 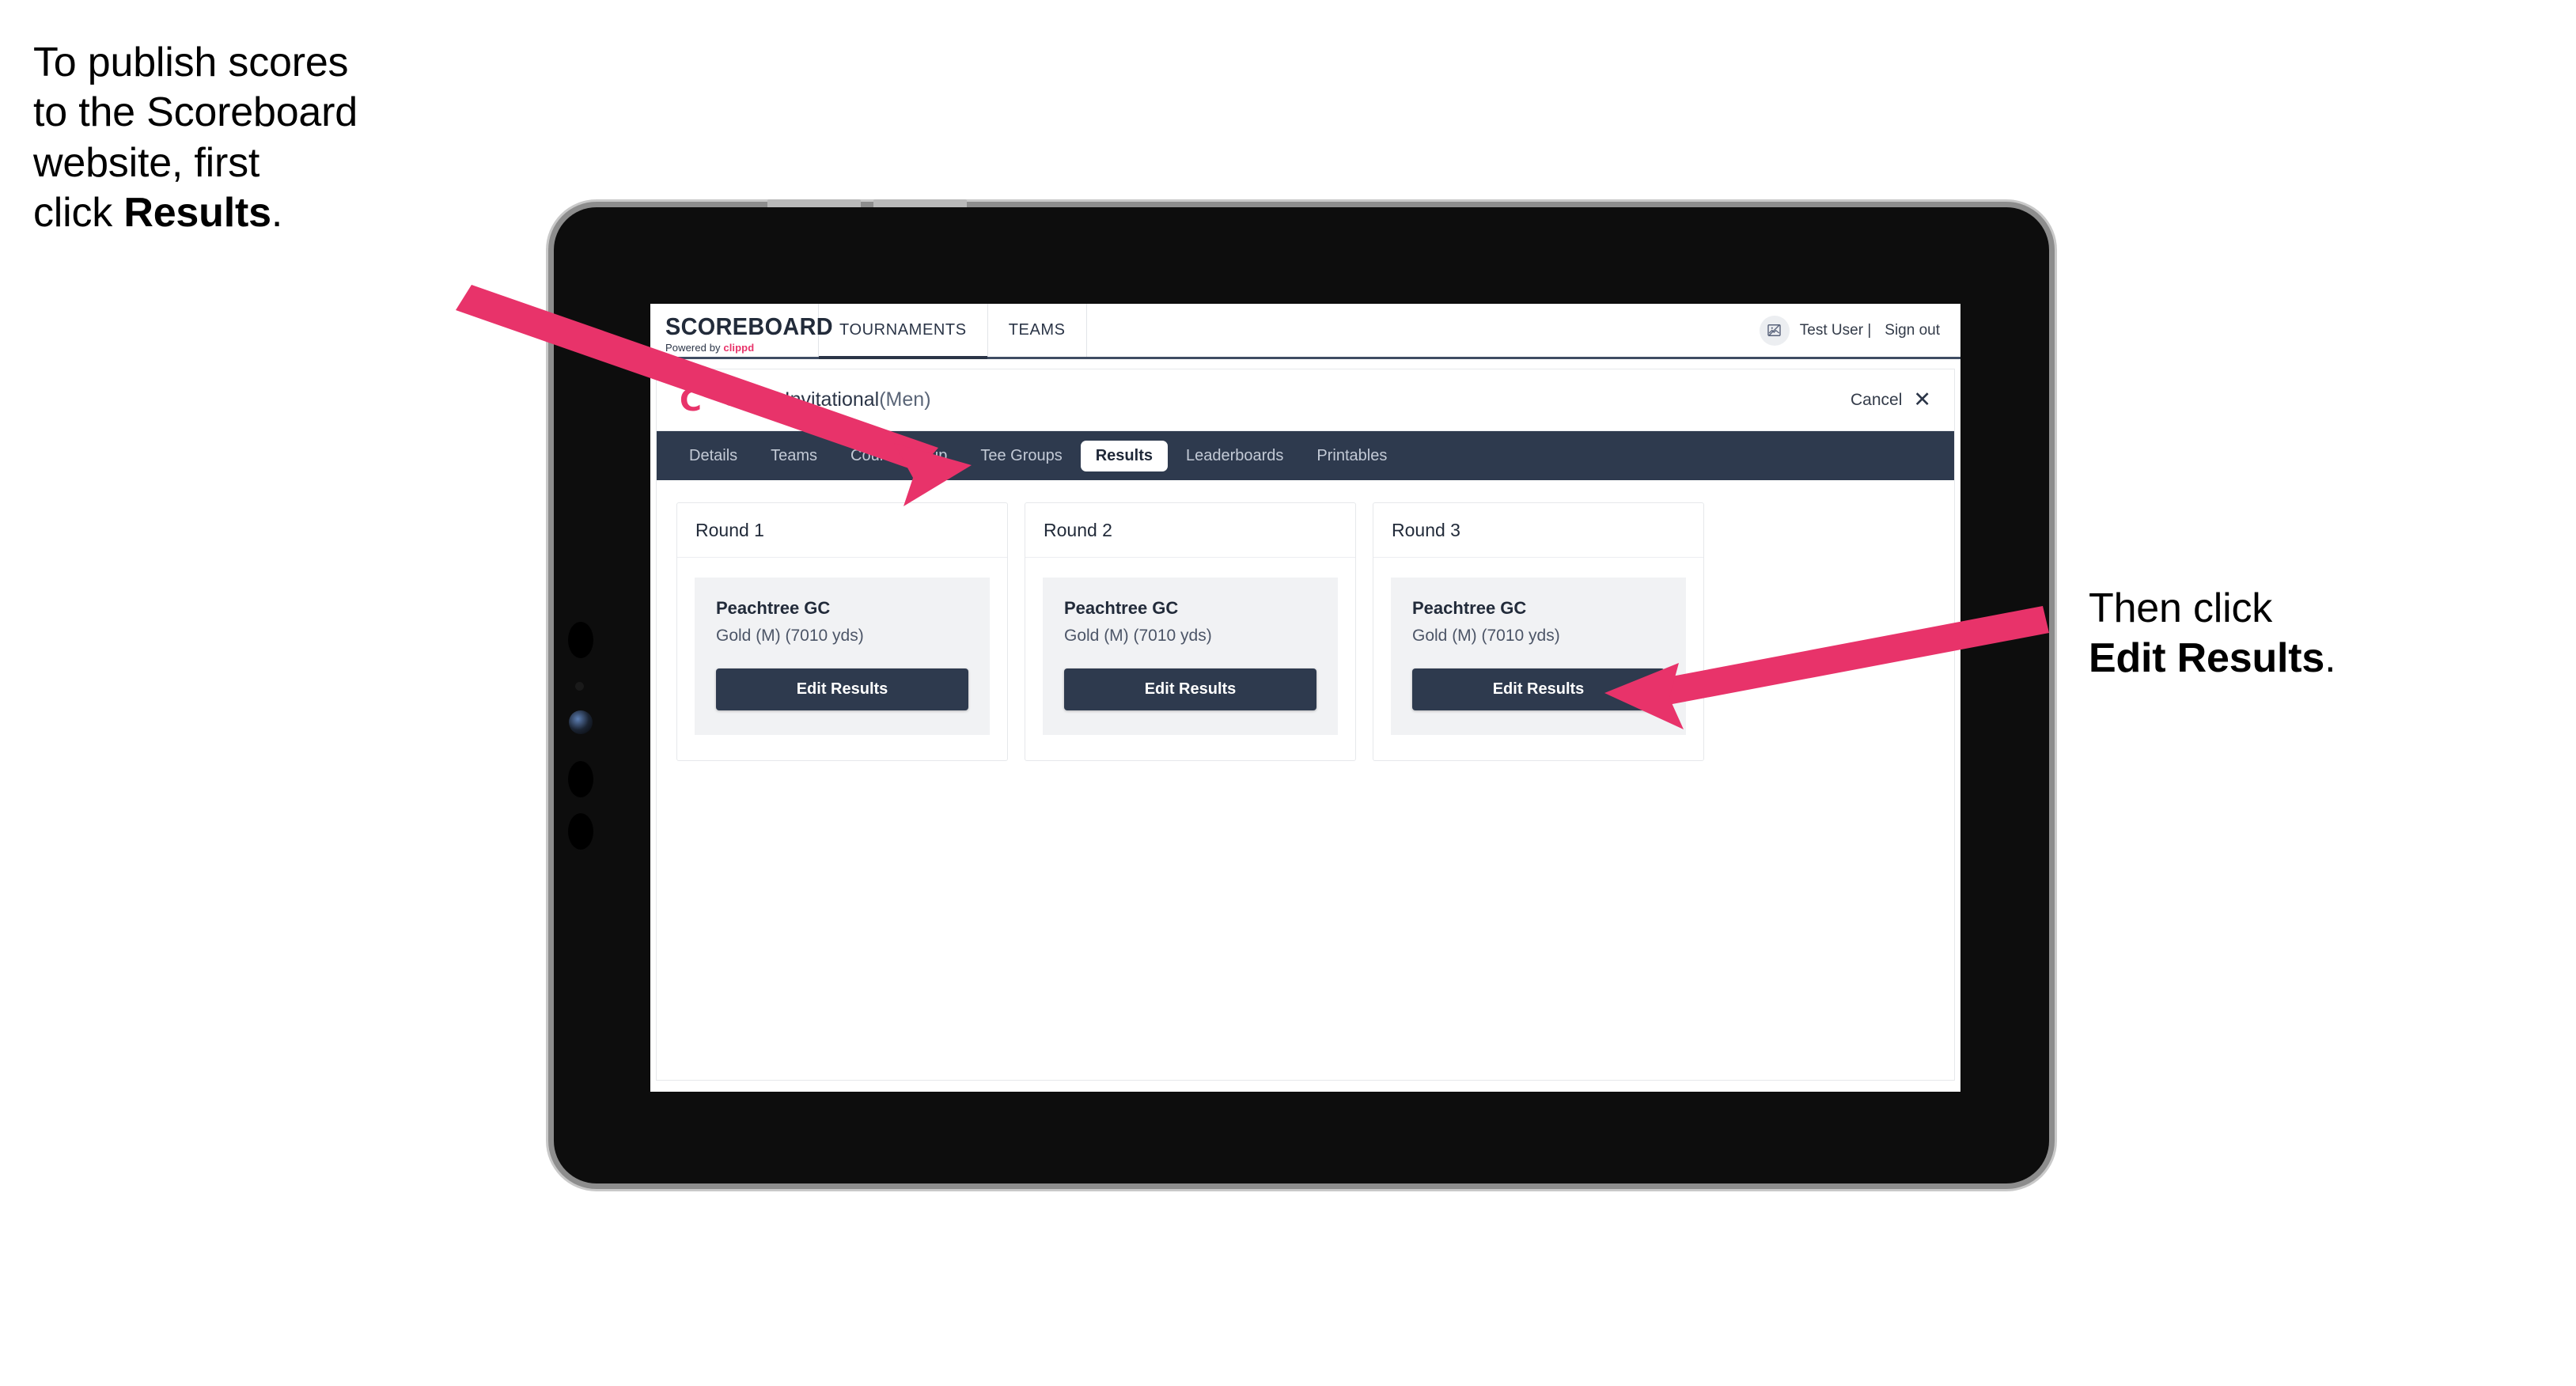 I want to click on device-speaker-middle-icon, so click(x=580, y=779).